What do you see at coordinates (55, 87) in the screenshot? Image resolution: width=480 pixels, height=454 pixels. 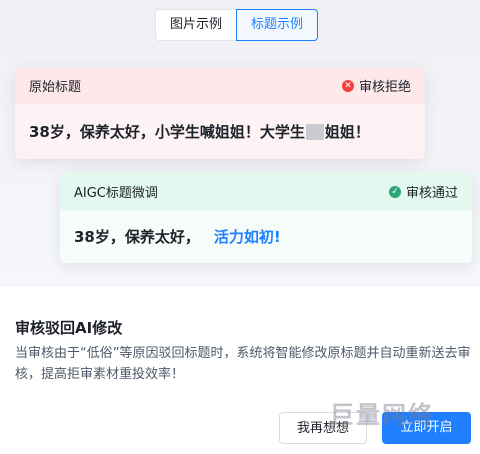 I see `original-title-label: 原始标题` at bounding box center [55, 87].